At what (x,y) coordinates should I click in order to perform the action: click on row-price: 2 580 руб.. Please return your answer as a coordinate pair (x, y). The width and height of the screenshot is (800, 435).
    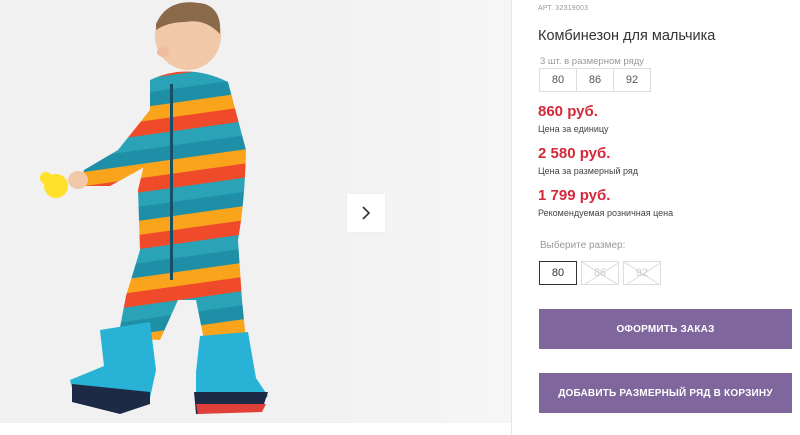
    Looking at the image, I should click on (574, 153).